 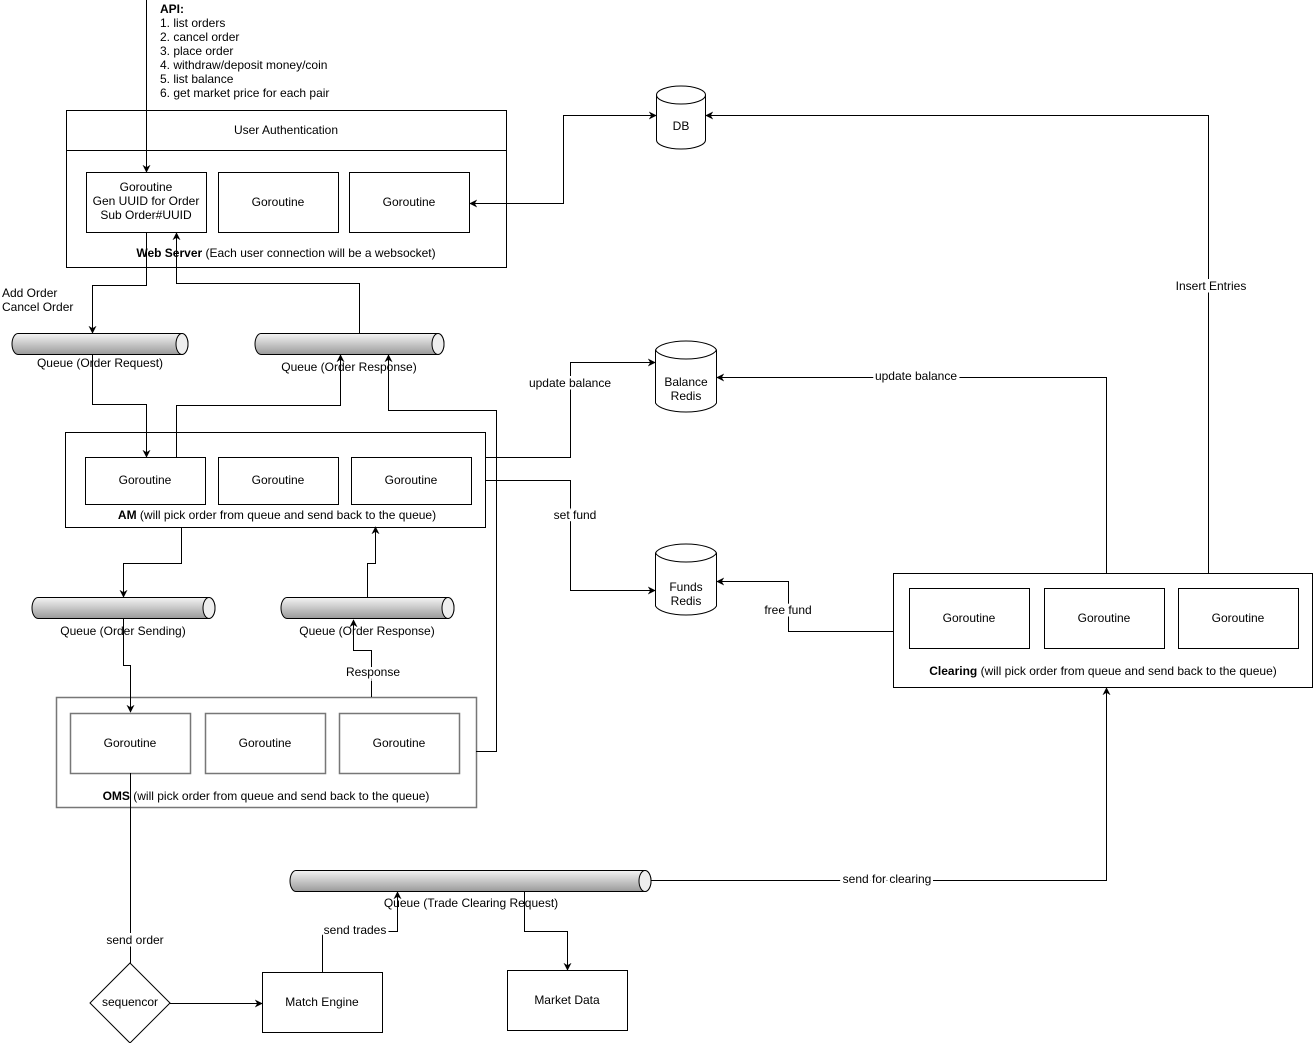 I want to click on api-item: 2. cancel order, so click(x=199, y=37).